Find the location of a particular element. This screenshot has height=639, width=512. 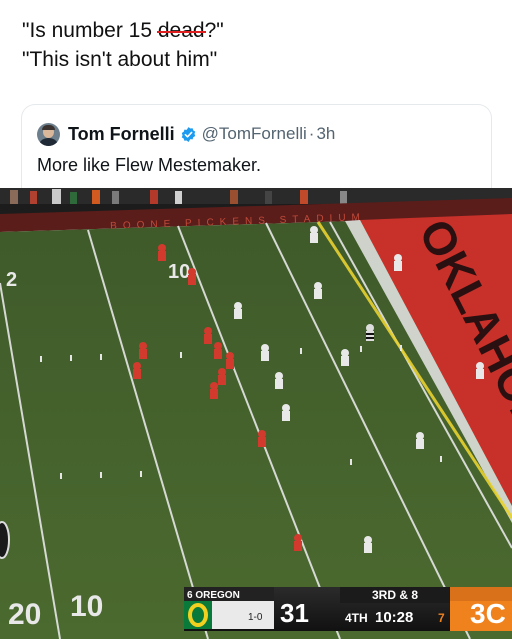

scorebug: 6 OREGON 1-0 31 3RD & 8 4TH 10:28 7 3C is located at coordinates (348, 609).